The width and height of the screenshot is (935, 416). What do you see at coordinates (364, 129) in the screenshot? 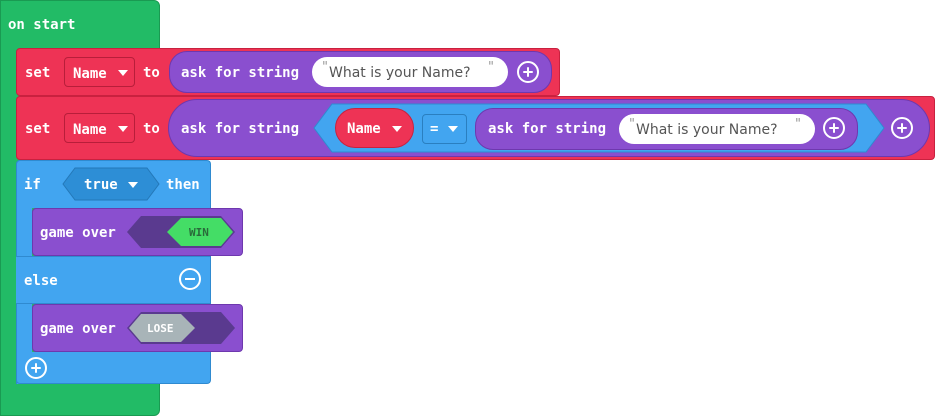
I see `variable-reporter-label: Name` at bounding box center [364, 129].